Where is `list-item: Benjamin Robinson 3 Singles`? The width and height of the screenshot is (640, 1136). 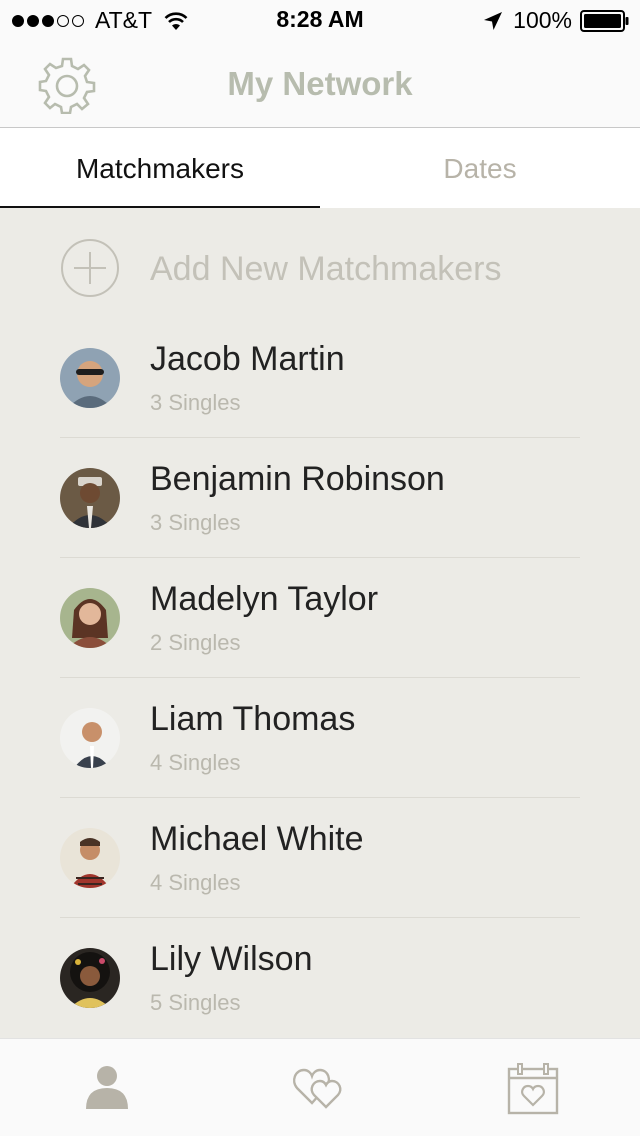 list-item: Benjamin Robinson 3 Singles is located at coordinates (320, 498).